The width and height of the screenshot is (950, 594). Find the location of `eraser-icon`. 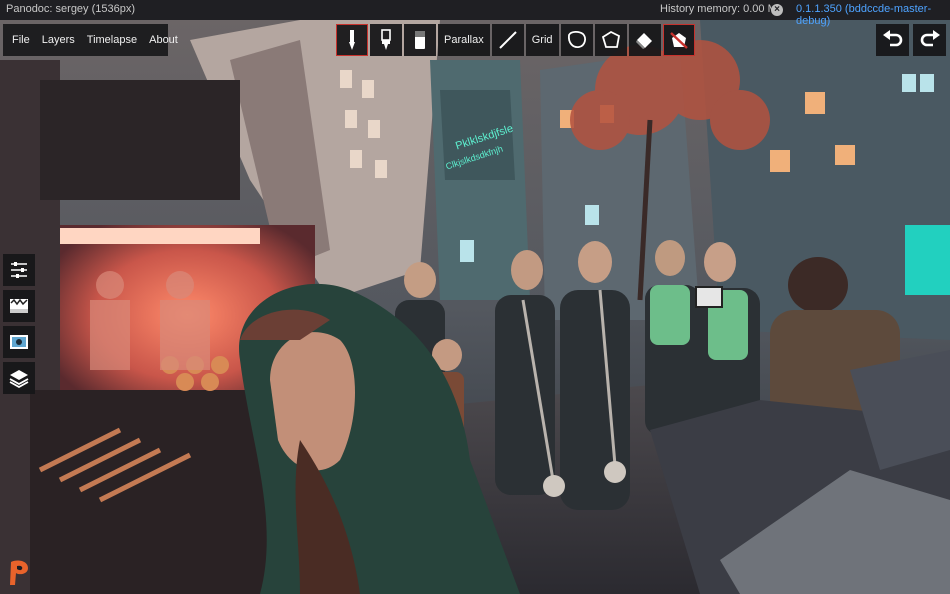

eraser-icon is located at coordinates (420, 40).